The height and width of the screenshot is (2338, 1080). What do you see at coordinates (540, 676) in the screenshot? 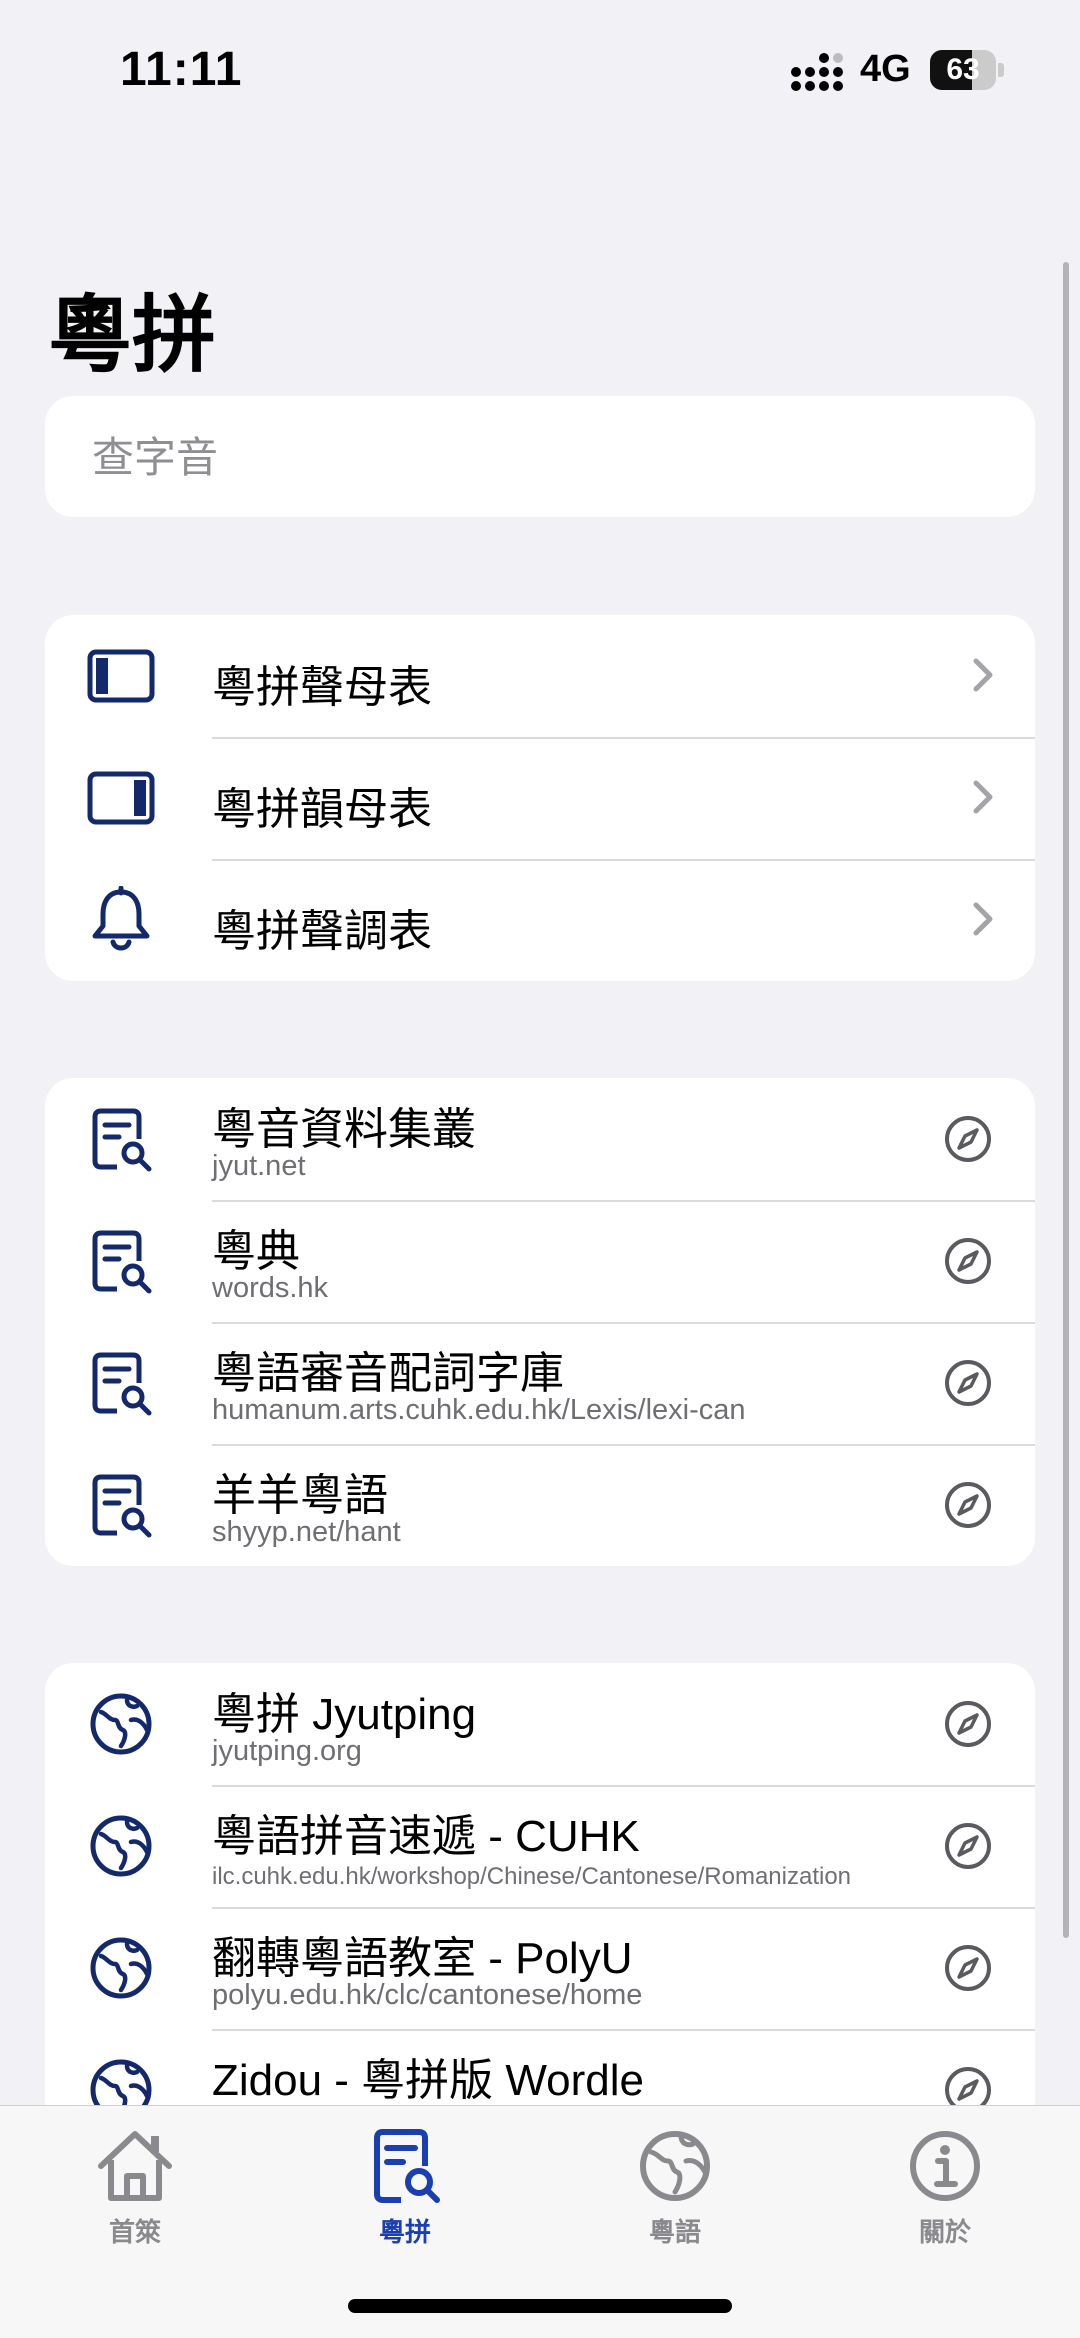
I see `table-row-initials: 粵拼聲母表` at bounding box center [540, 676].